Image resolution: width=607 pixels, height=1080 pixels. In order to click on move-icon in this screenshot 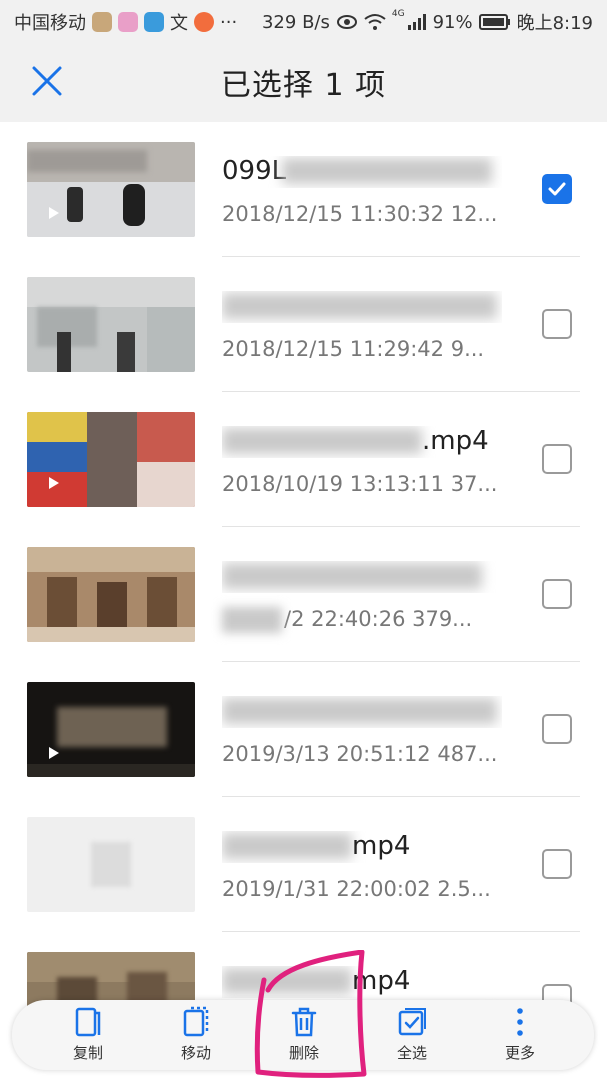, I will do `click(196, 1021)`.